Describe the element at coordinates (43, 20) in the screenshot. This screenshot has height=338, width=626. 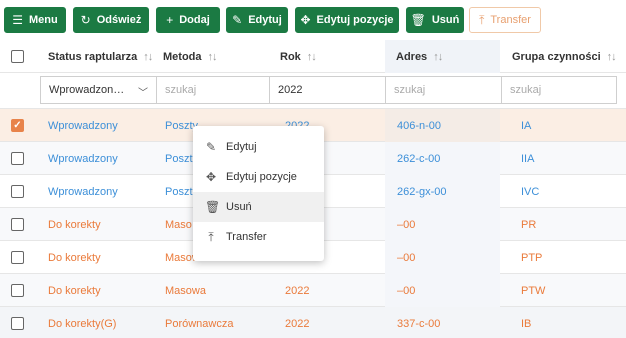
I see `menu-button-label: Menu` at that location.